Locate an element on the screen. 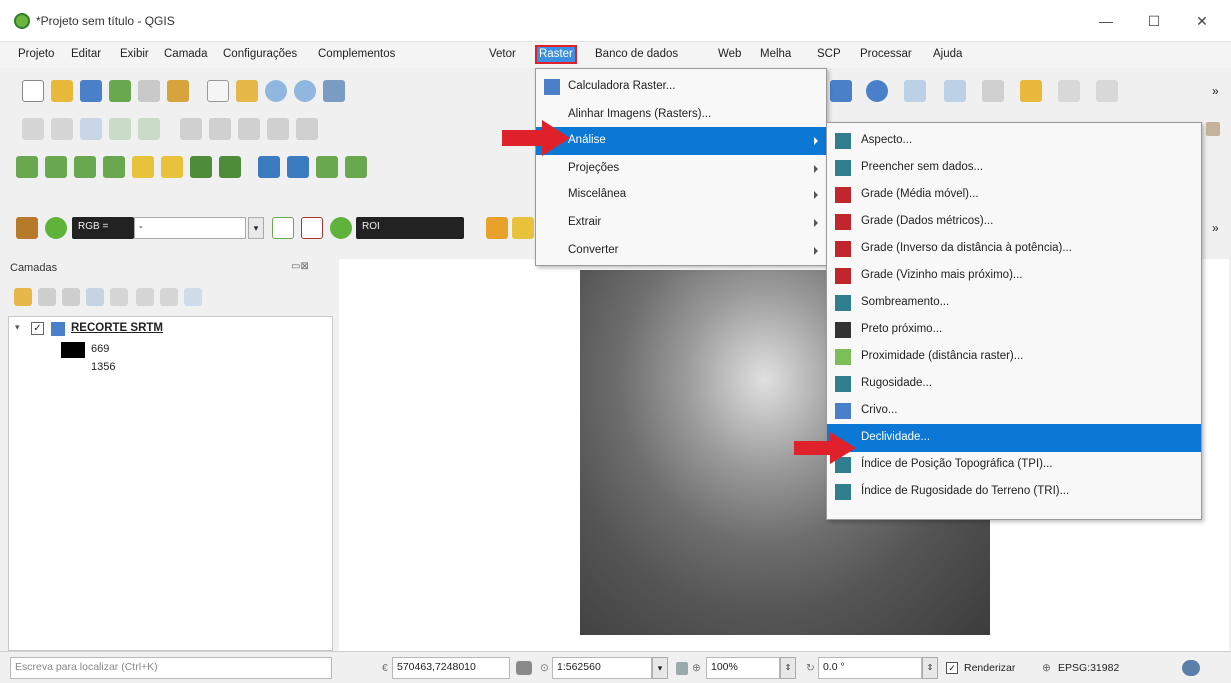 The width and height of the screenshot is (1231, 683). lock-scale-icon is located at coordinates (682, 668).